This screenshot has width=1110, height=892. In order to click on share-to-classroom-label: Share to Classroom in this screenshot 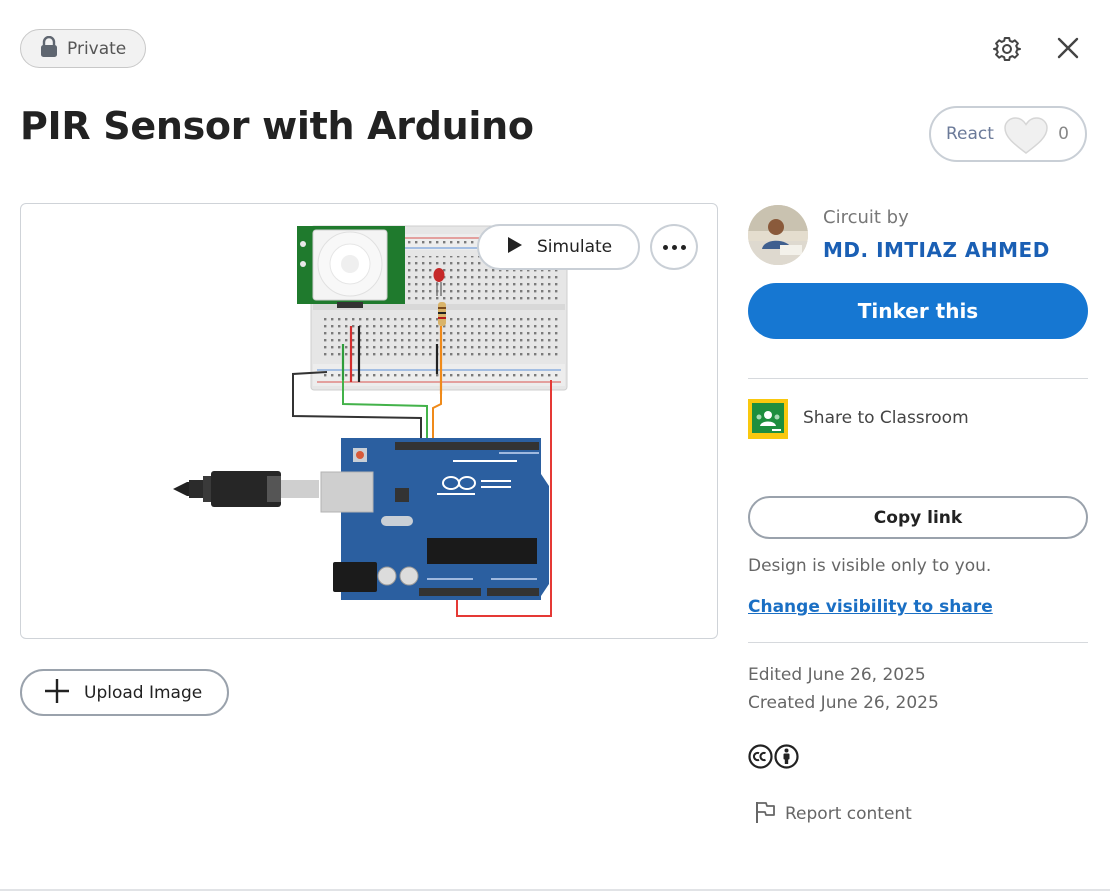, I will do `click(886, 418)`.